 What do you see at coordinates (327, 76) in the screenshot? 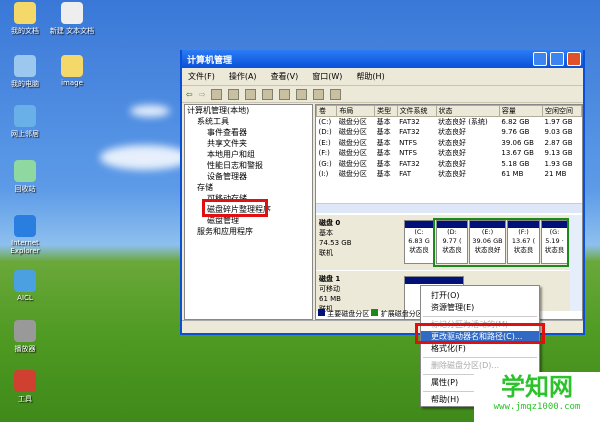
I see `menu-item: 窗口(W)` at bounding box center [327, 76].